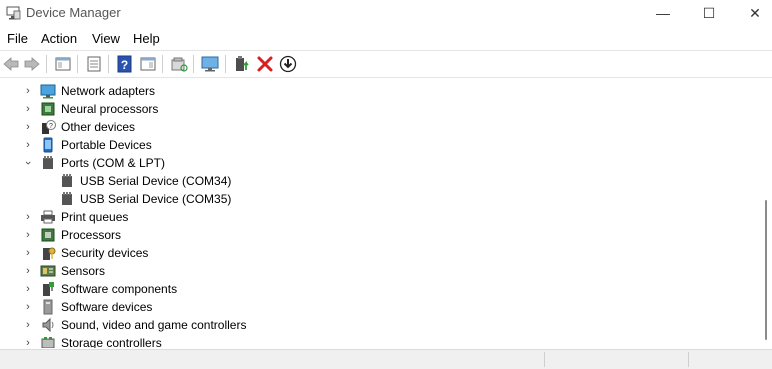 This screenshot has height=369, width=772. Describe the element at coordinates (17, 38) in the screenshot. I see `menu-file: File` at that location.